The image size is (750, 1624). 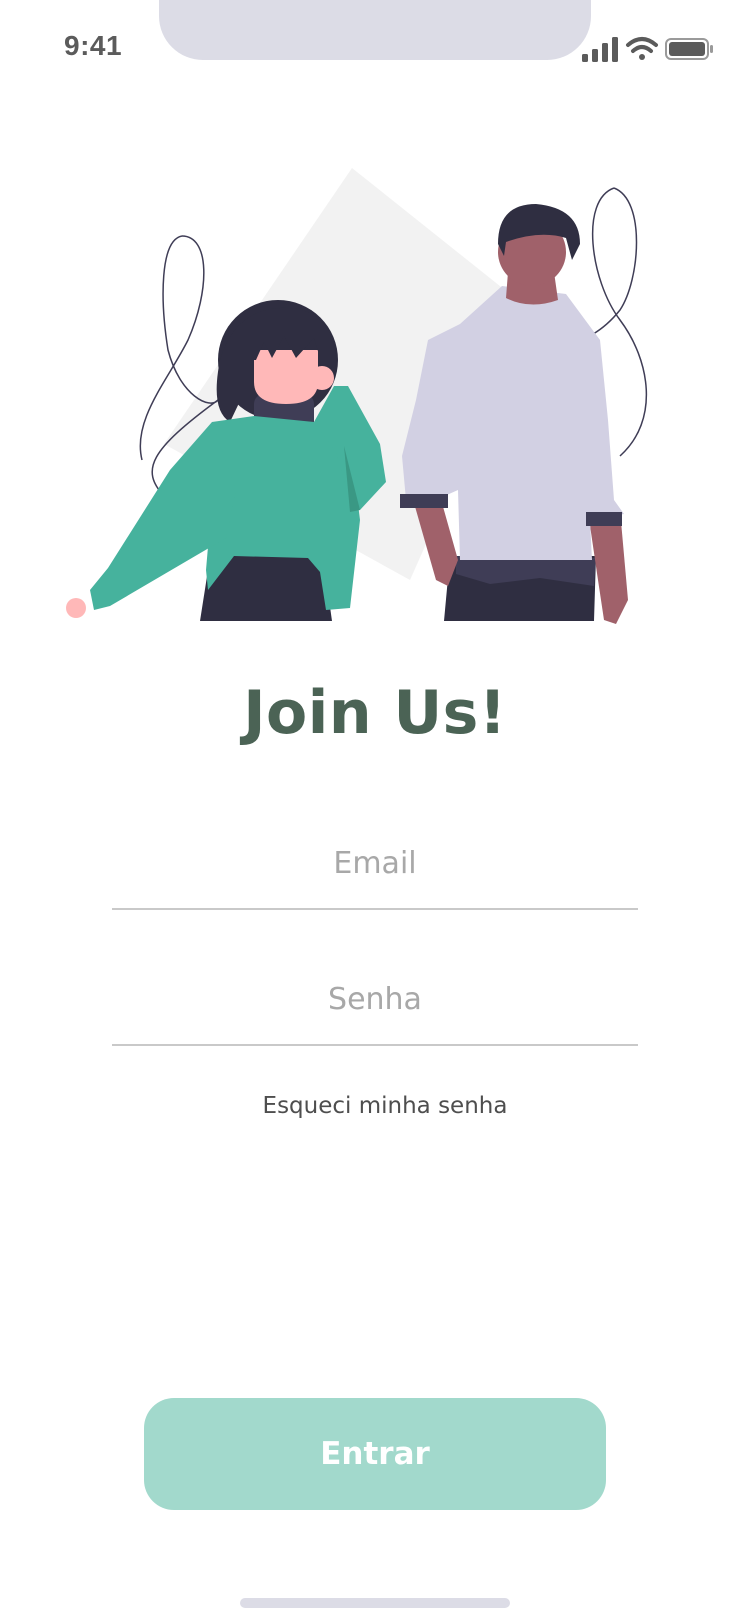 I want to click on status-icons, so click(x=647, y=49).